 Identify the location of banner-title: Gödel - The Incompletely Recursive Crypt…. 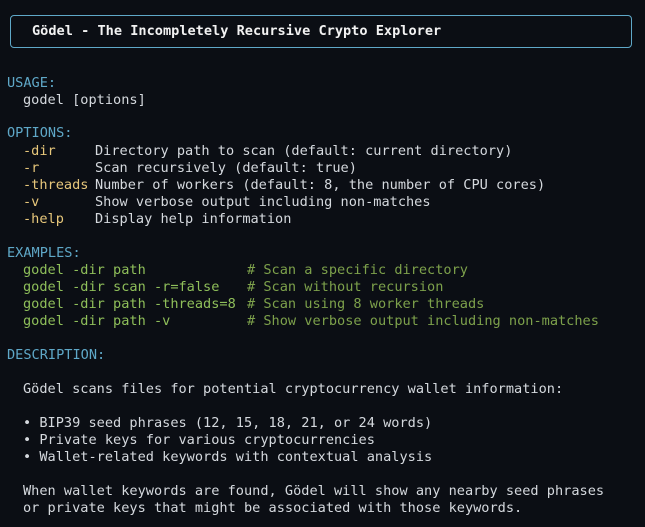
(237, 31).